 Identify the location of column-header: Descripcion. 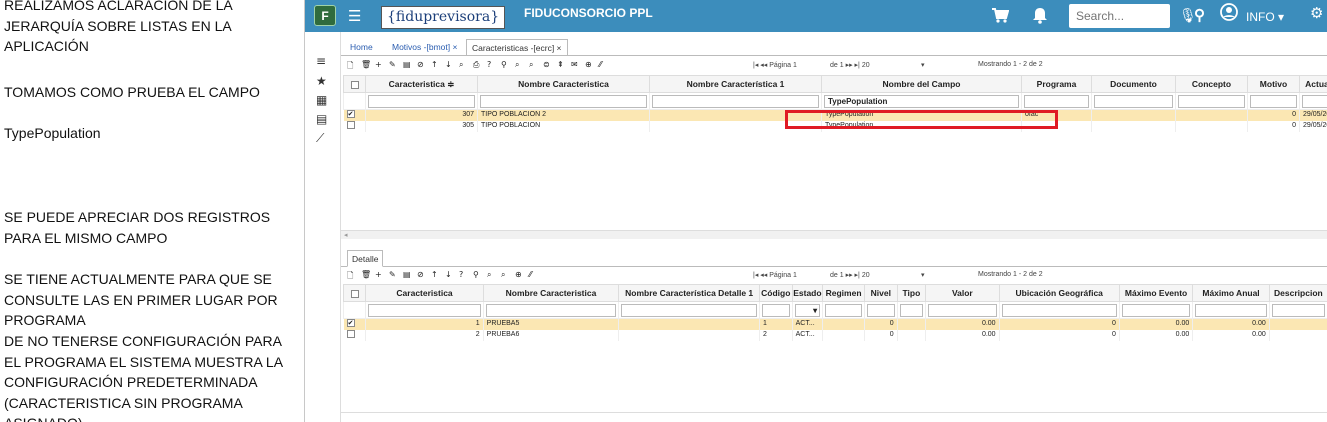
(1297, 293).